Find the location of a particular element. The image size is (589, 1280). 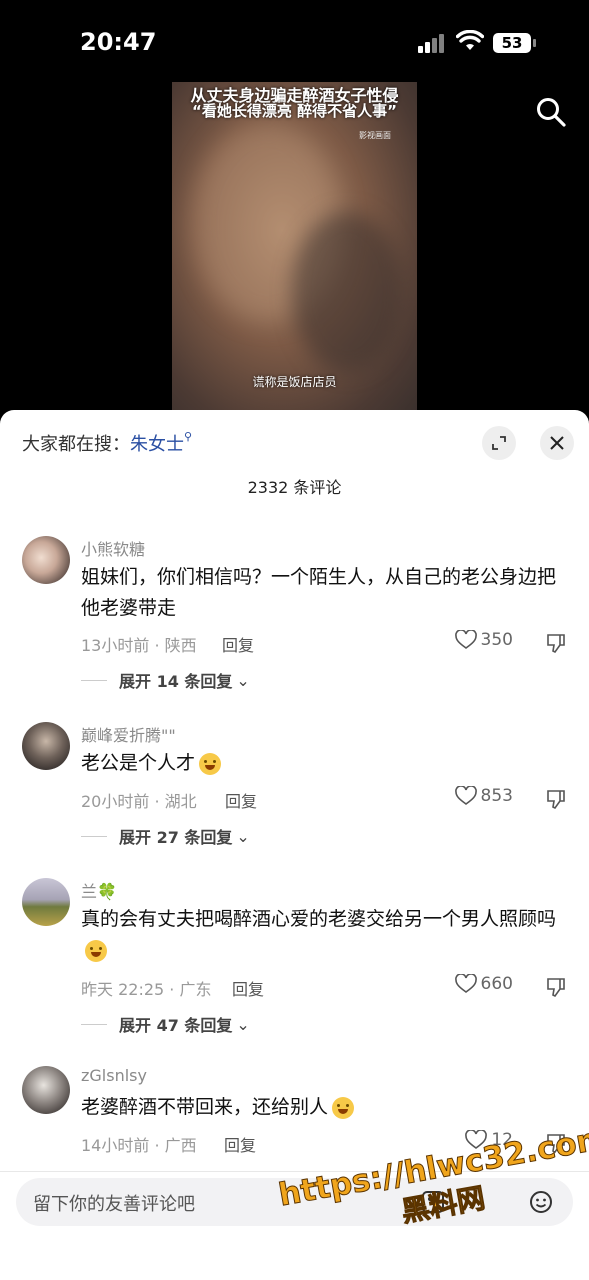

expand-button is located at coordinates (499, 443).